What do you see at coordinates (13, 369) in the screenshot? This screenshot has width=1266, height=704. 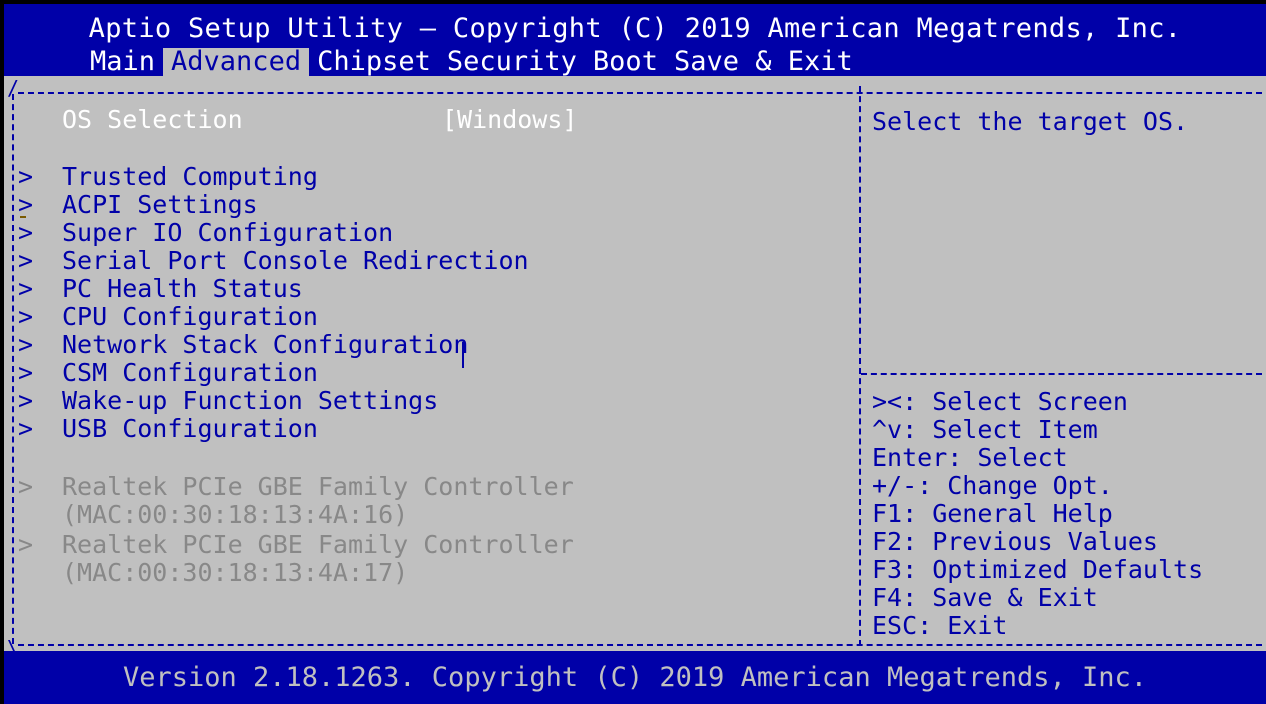 I see `frame-left` at bounding box center [13, 369].